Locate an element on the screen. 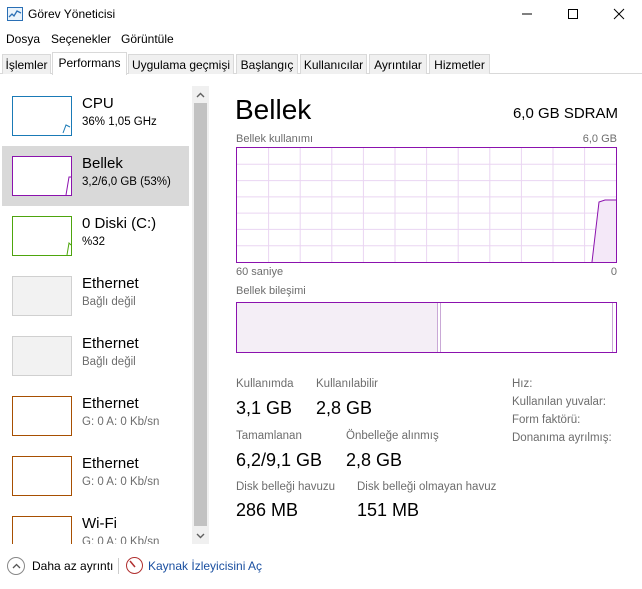 This screenshot has width=642, height=589. chevron-up-icon is located at coordinates (200, 94).